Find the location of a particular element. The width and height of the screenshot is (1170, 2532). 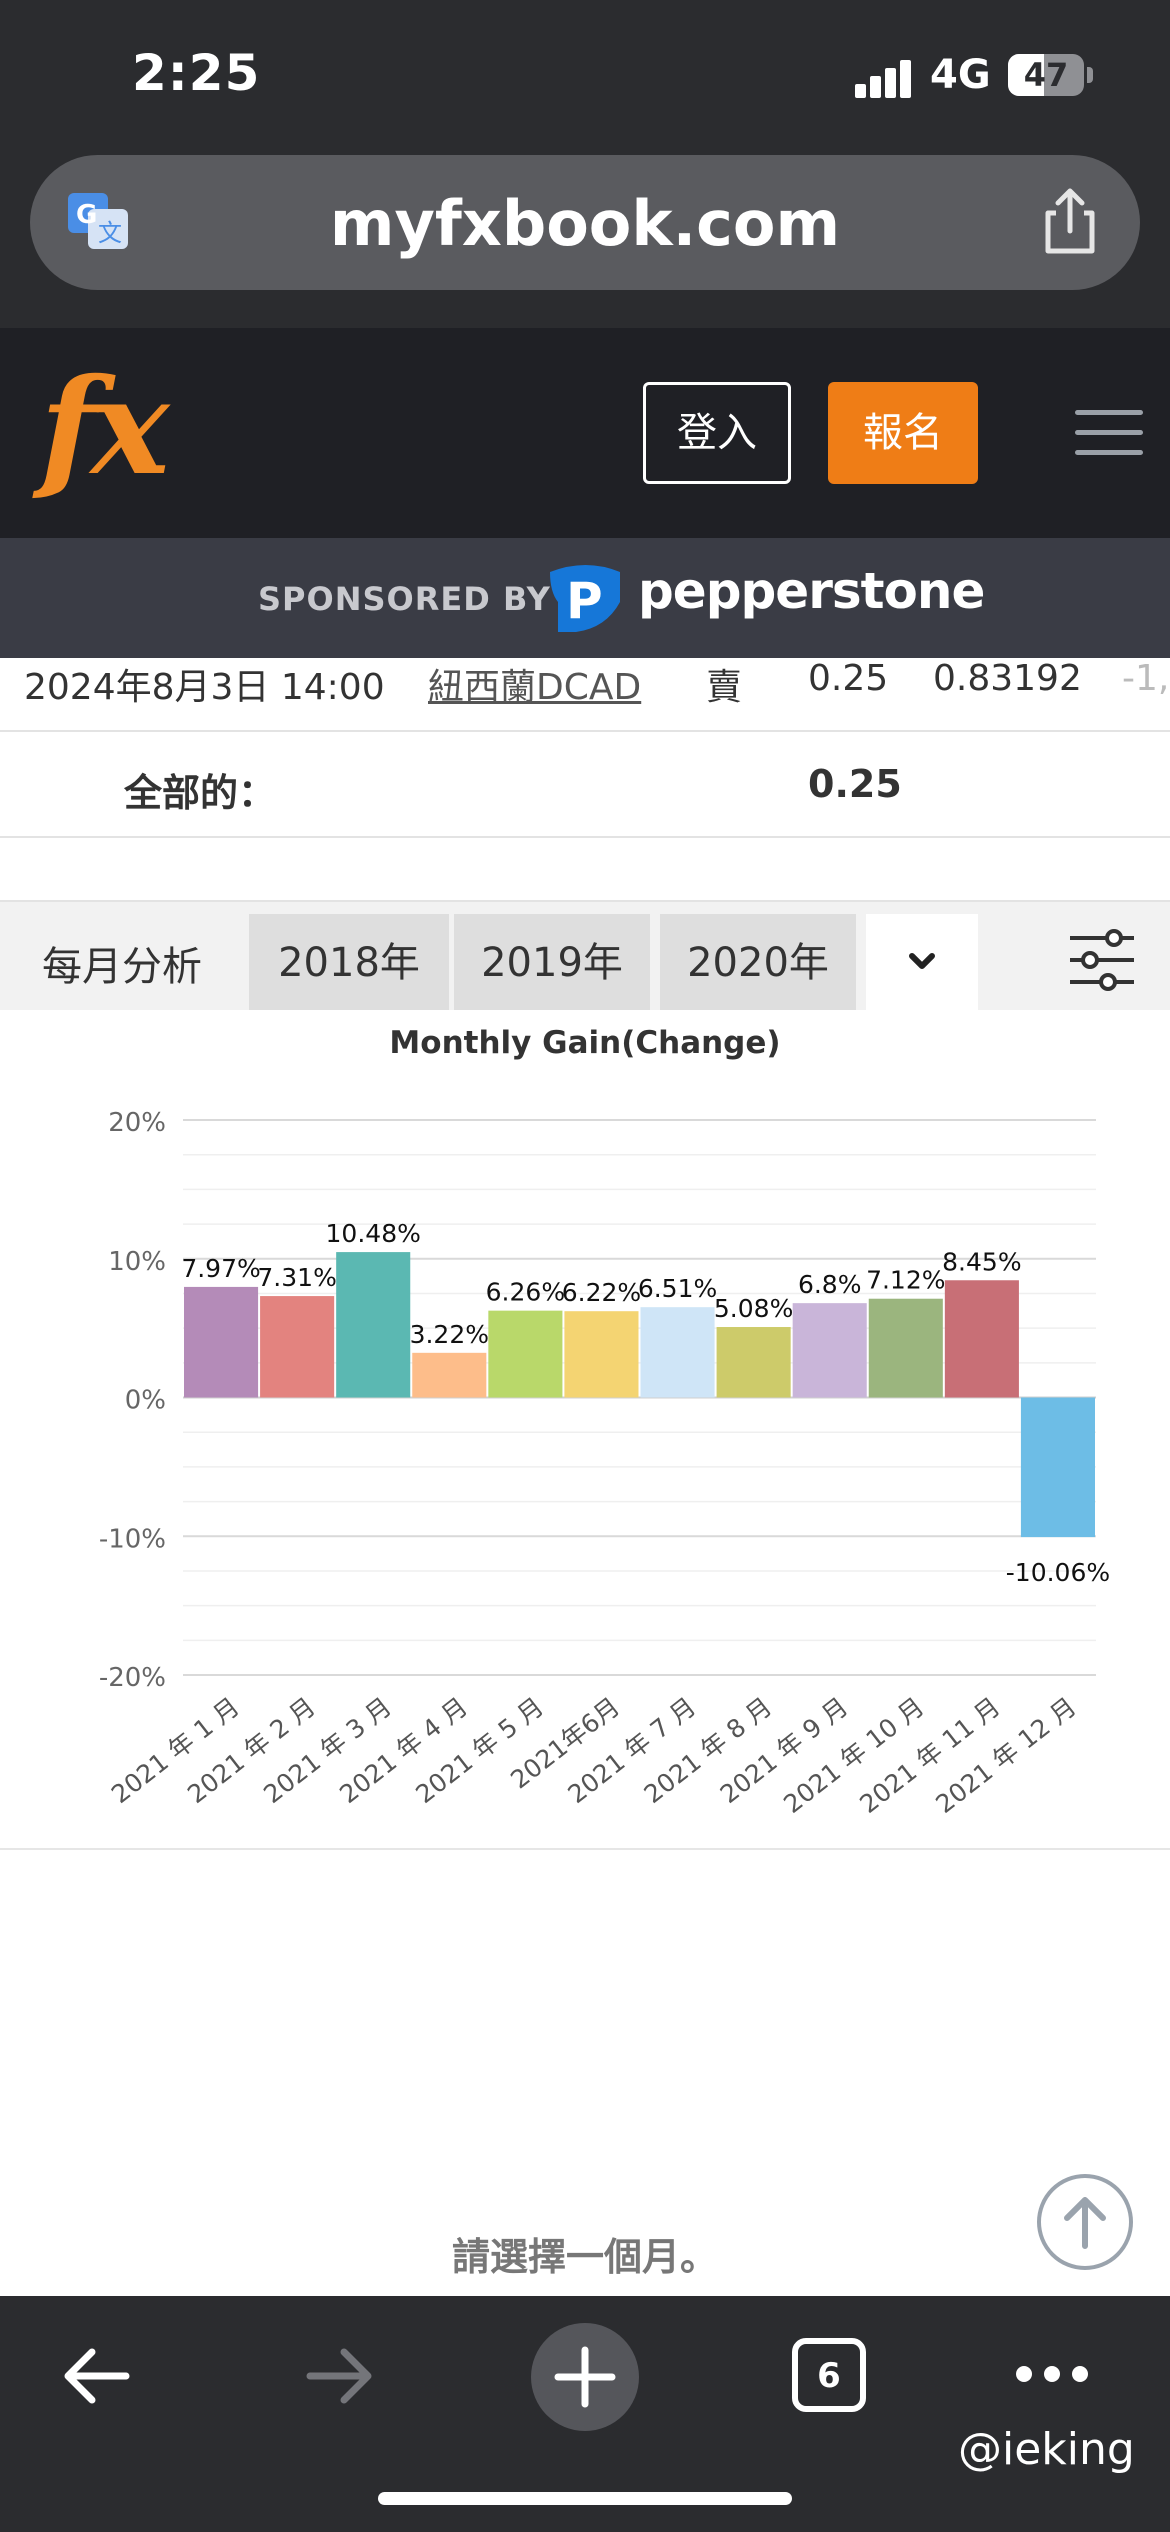

tabs-count: 6 is located at coordinates (829, 2376).